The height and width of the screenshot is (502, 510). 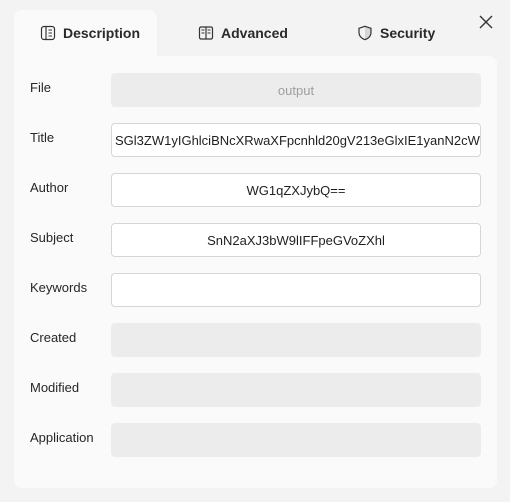 I want to click on application-row: Application, so click(x=255, y=440).